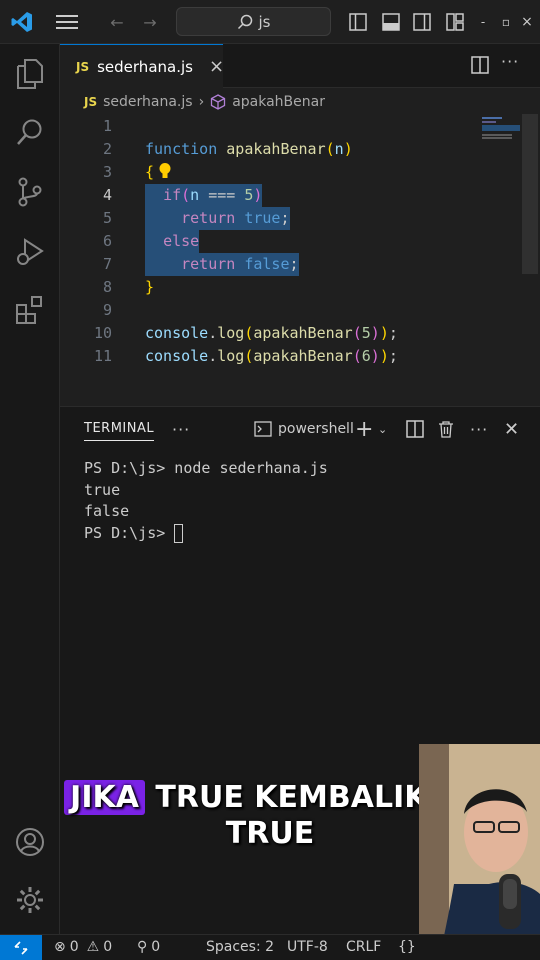 Image resolution: width=540 pixels, height=960 pixels. What do you see at coordinates (483, 22) in the screenshot?
I see `minimize-icon: -` at bounding box center [483, 22].